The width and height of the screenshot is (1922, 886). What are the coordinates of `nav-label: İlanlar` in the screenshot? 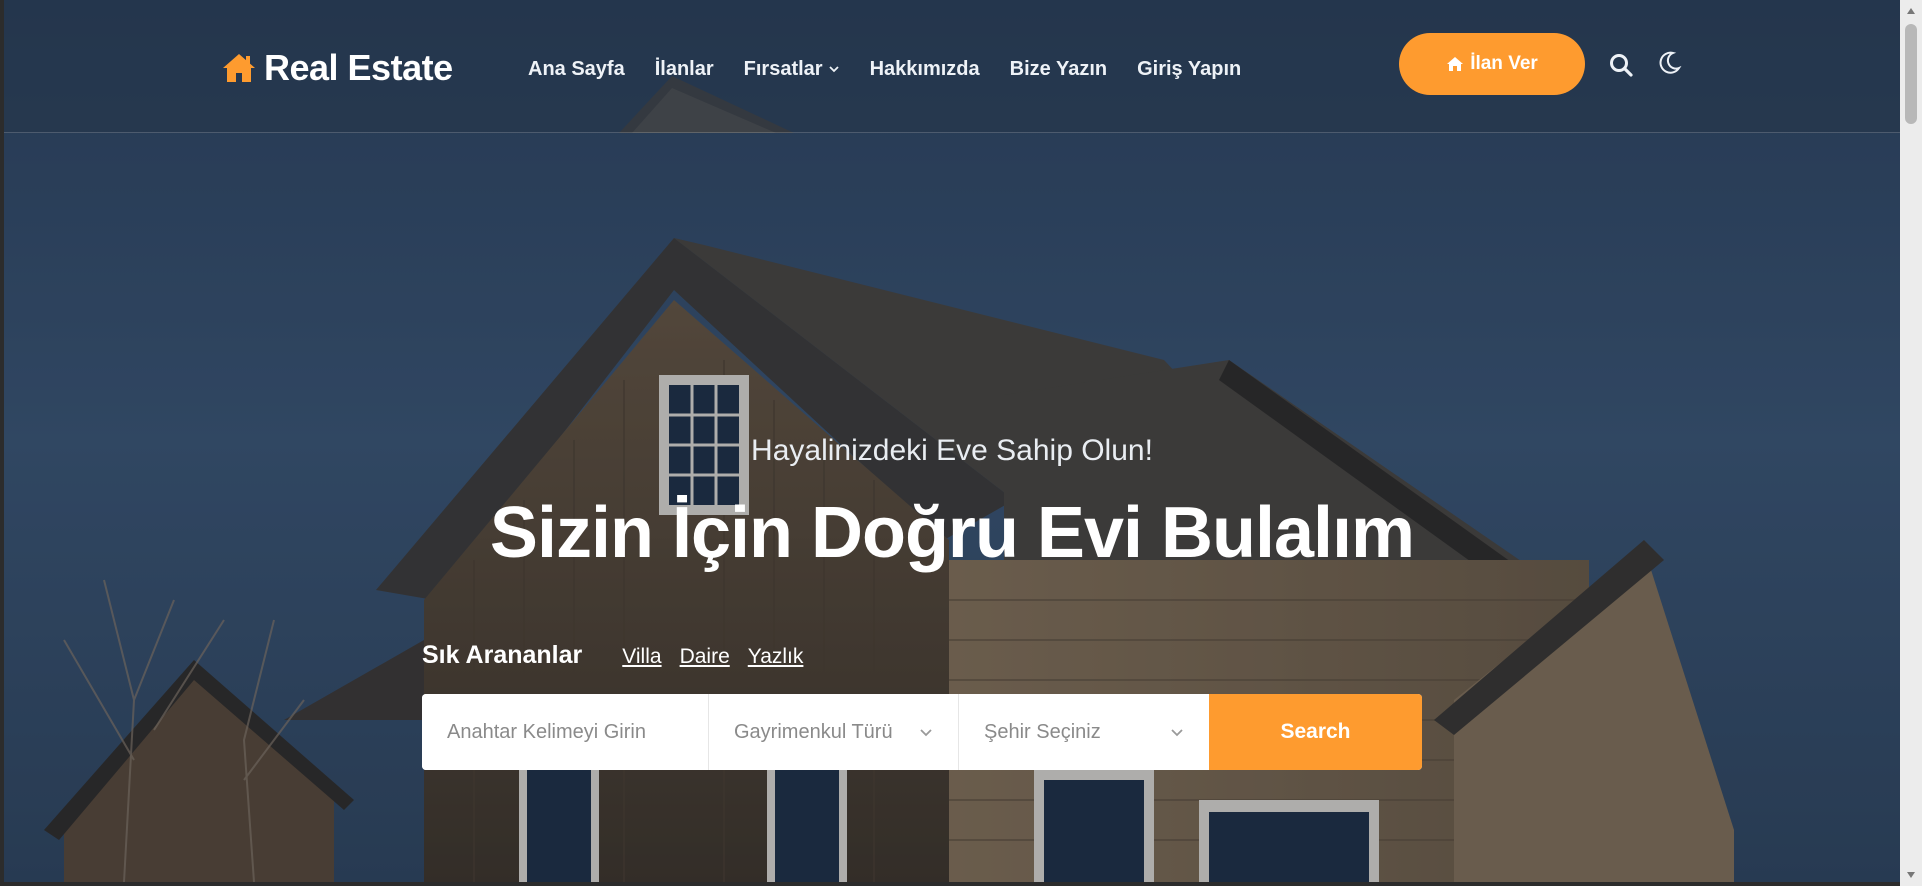 It's located at (684, 68).